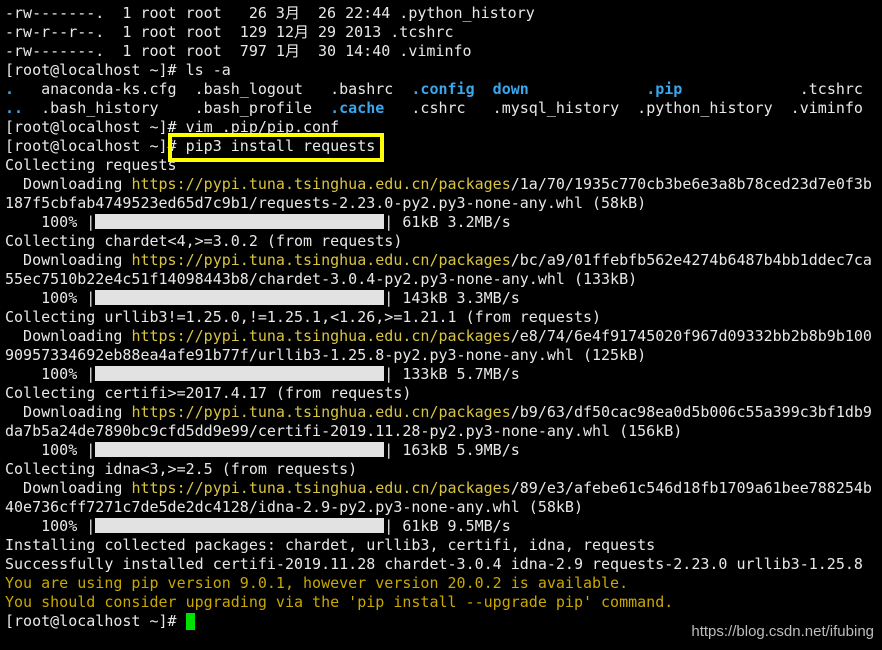 This screenshot has height=650, width=882. Describe the element at coordinates (118, 70) in the screenshot. I see `terminal-text: [root@localhost ~]# ls -a` at that location.